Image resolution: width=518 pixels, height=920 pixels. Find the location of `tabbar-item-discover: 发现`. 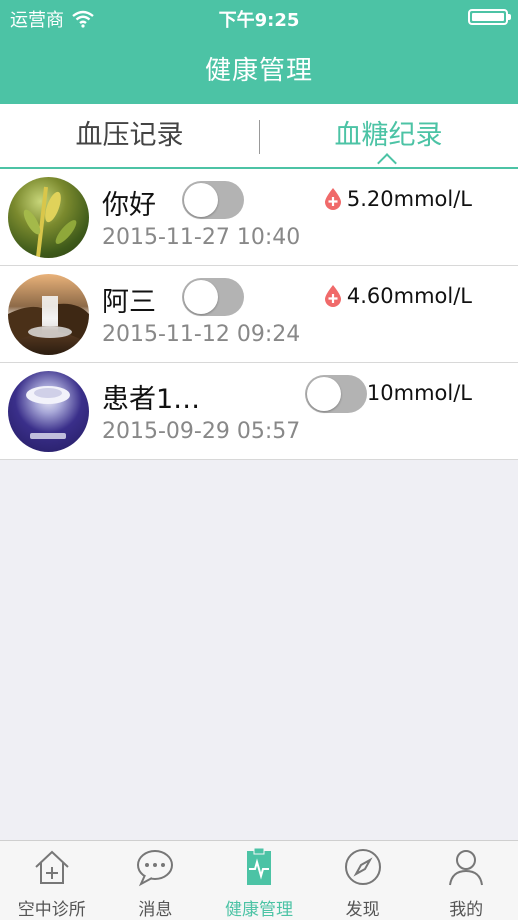

tabbar-item-discover: 发现 is located at coordinates (363, 880).